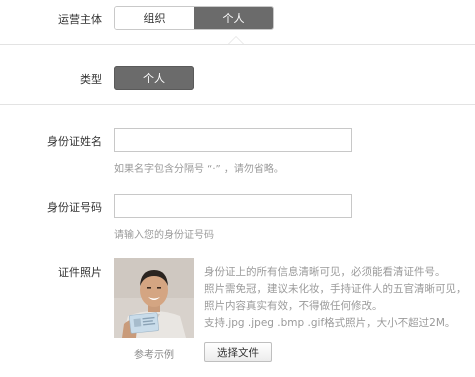 The width and height of the screenshot is (475, 377). Describe the element at coordinates (233, 18) in the screenshot. I see `operator-option-individual: 个人` at that location.